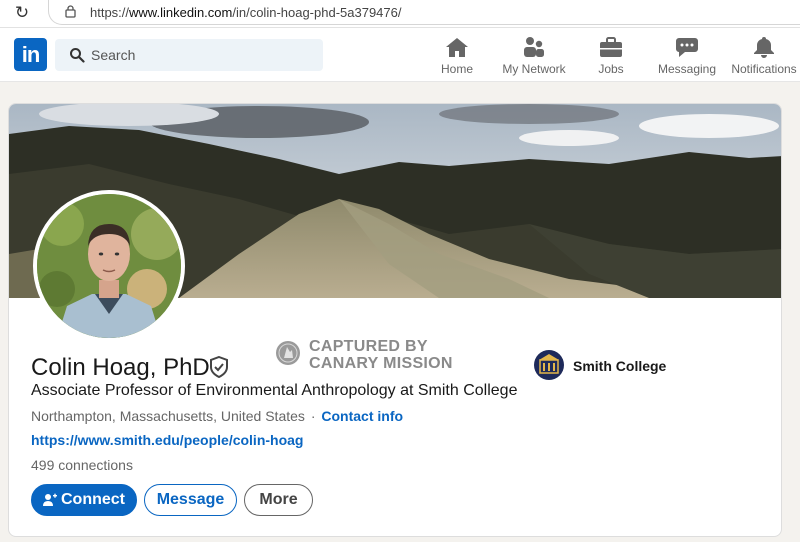 This screenshot has height=542, width=800. What do you see at coordinates (368, 346) in the screenshot?
I see `watermark-line1: CAPTURED BY` at bounding box center [368, 346].